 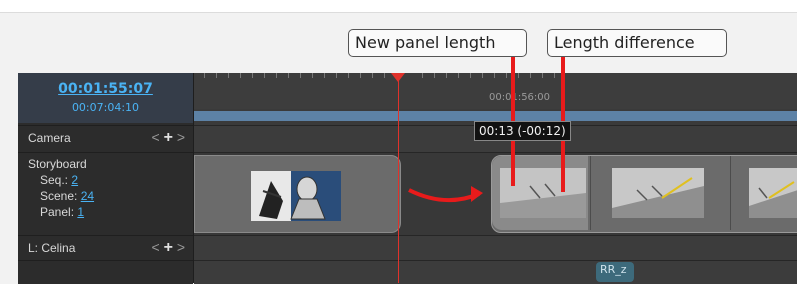 What do you see at coordinates (437, 43) in the screenshot?
I see `callout-new-panel-length: New panel length` at bounding box center [437, 43].